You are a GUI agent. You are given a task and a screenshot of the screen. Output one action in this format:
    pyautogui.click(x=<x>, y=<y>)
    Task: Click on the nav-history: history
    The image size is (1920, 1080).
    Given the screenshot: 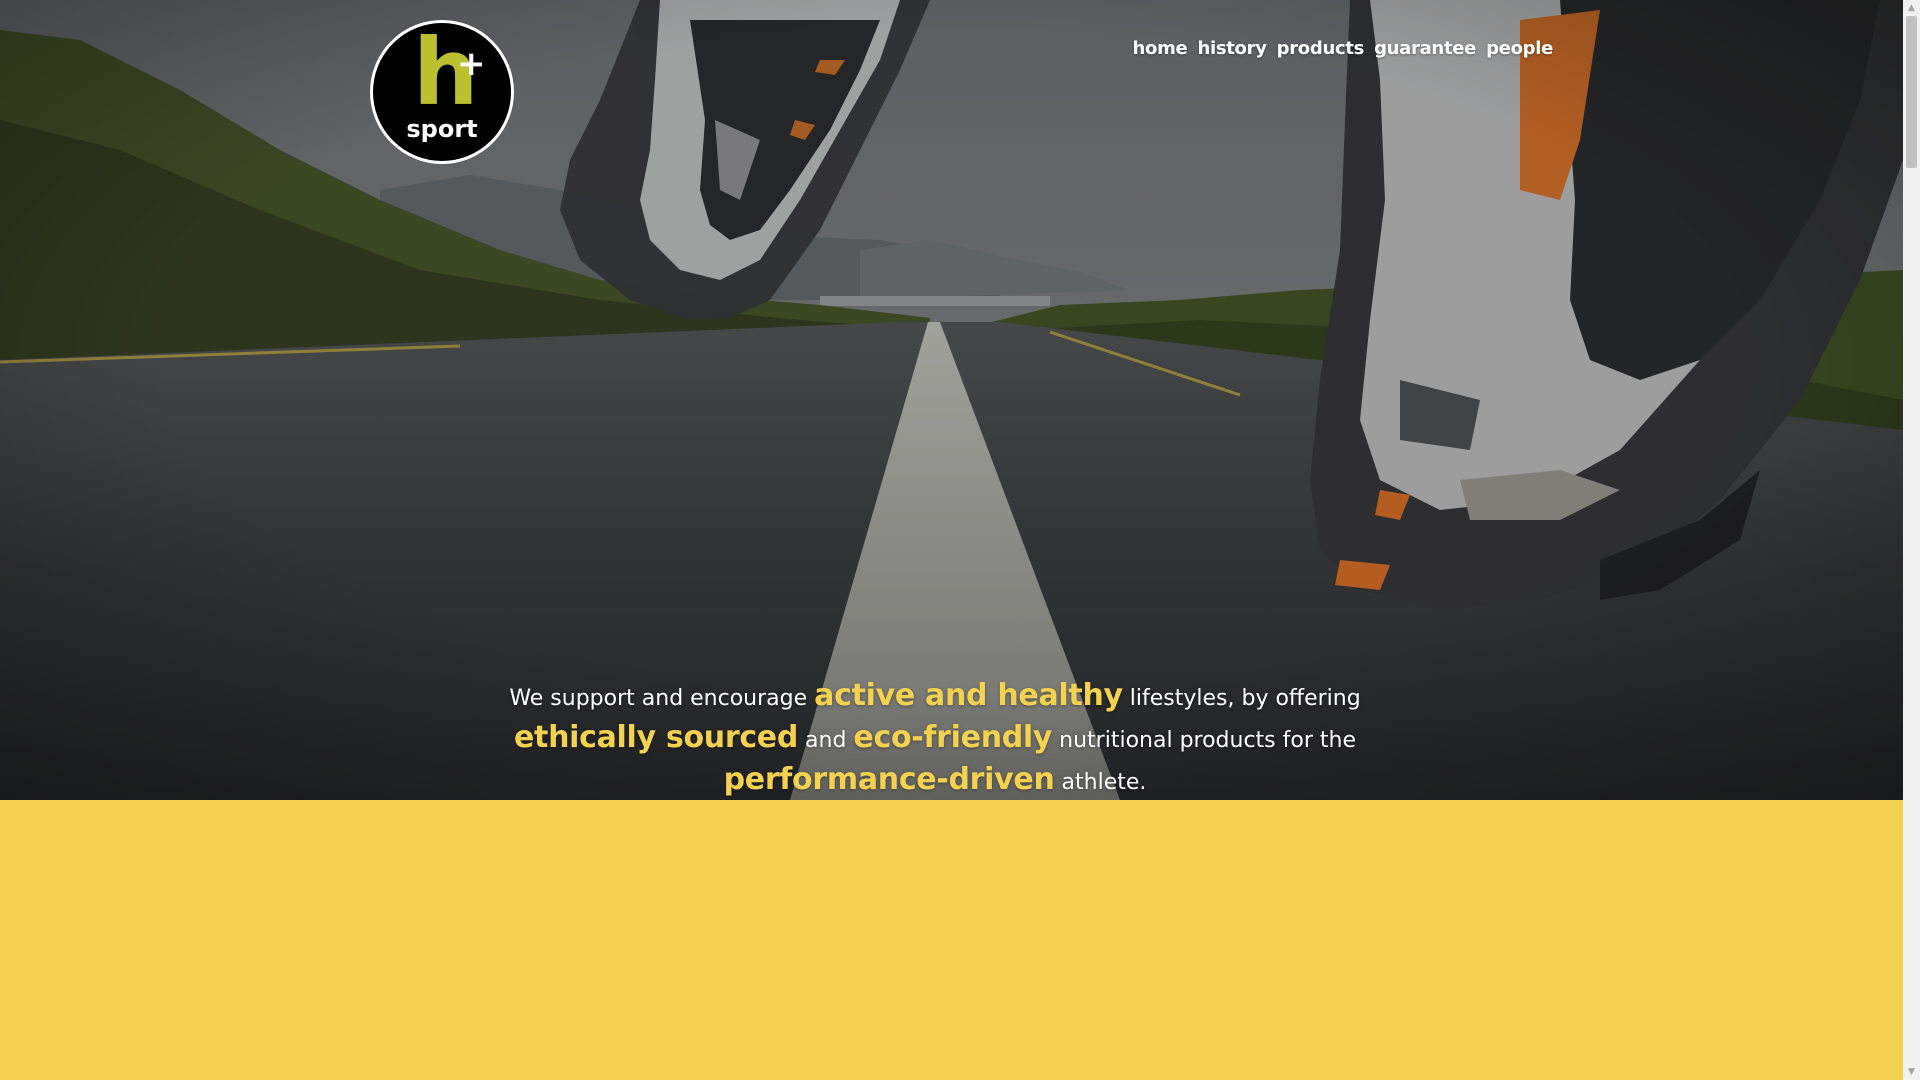 What is the action you would take?
    pyautogui.click(x=1231, y=48)
    